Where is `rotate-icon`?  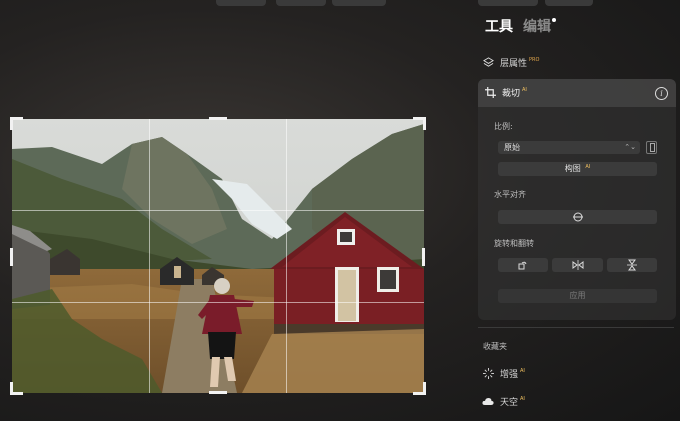
rotate-icon is located at coordinates (522, 265).